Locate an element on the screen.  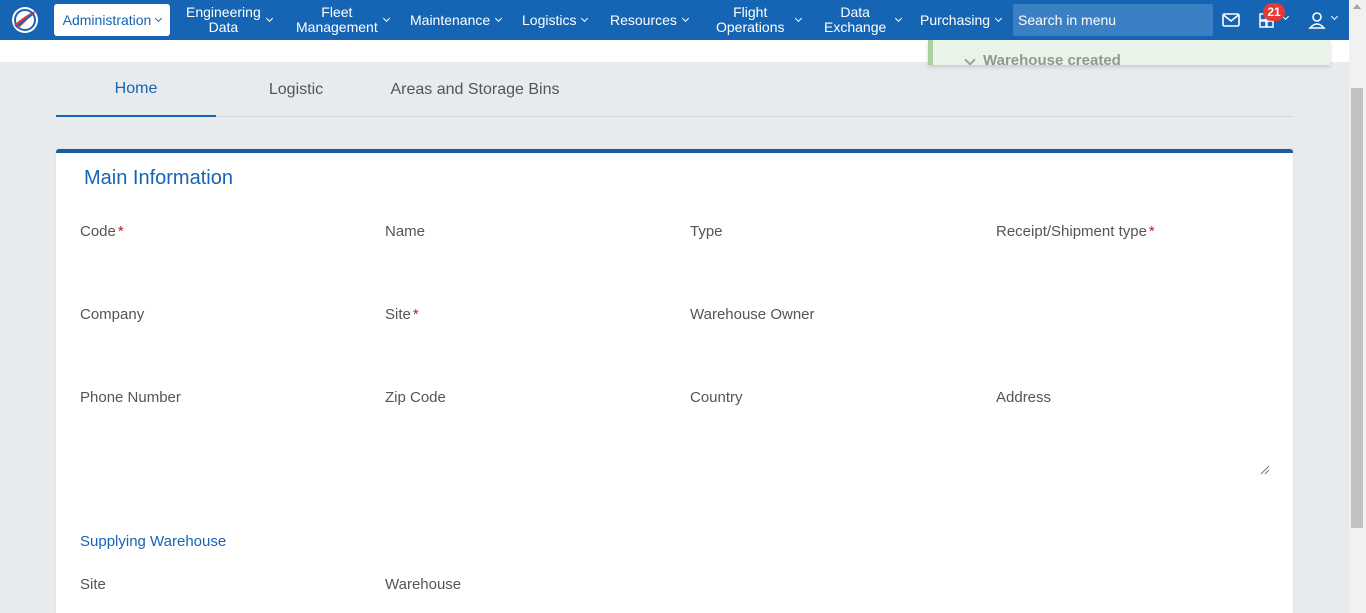
nav-data-exchange: Data Exchange is located at coordinates (863, 20).